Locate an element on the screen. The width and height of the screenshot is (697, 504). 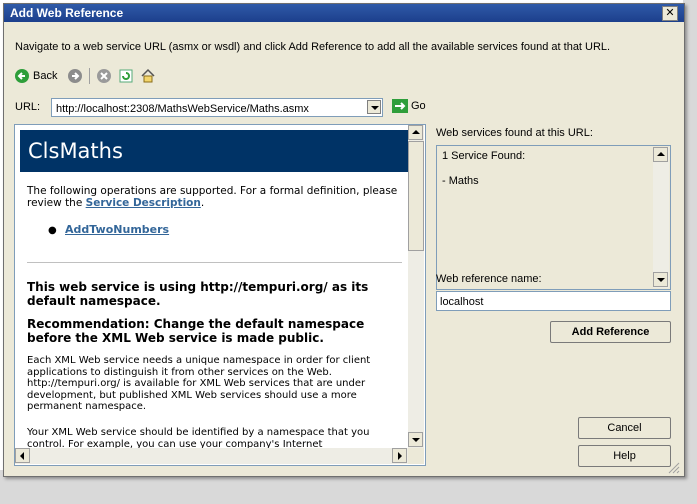
services-scroll-up-icon is located at coordinates (660, 154).